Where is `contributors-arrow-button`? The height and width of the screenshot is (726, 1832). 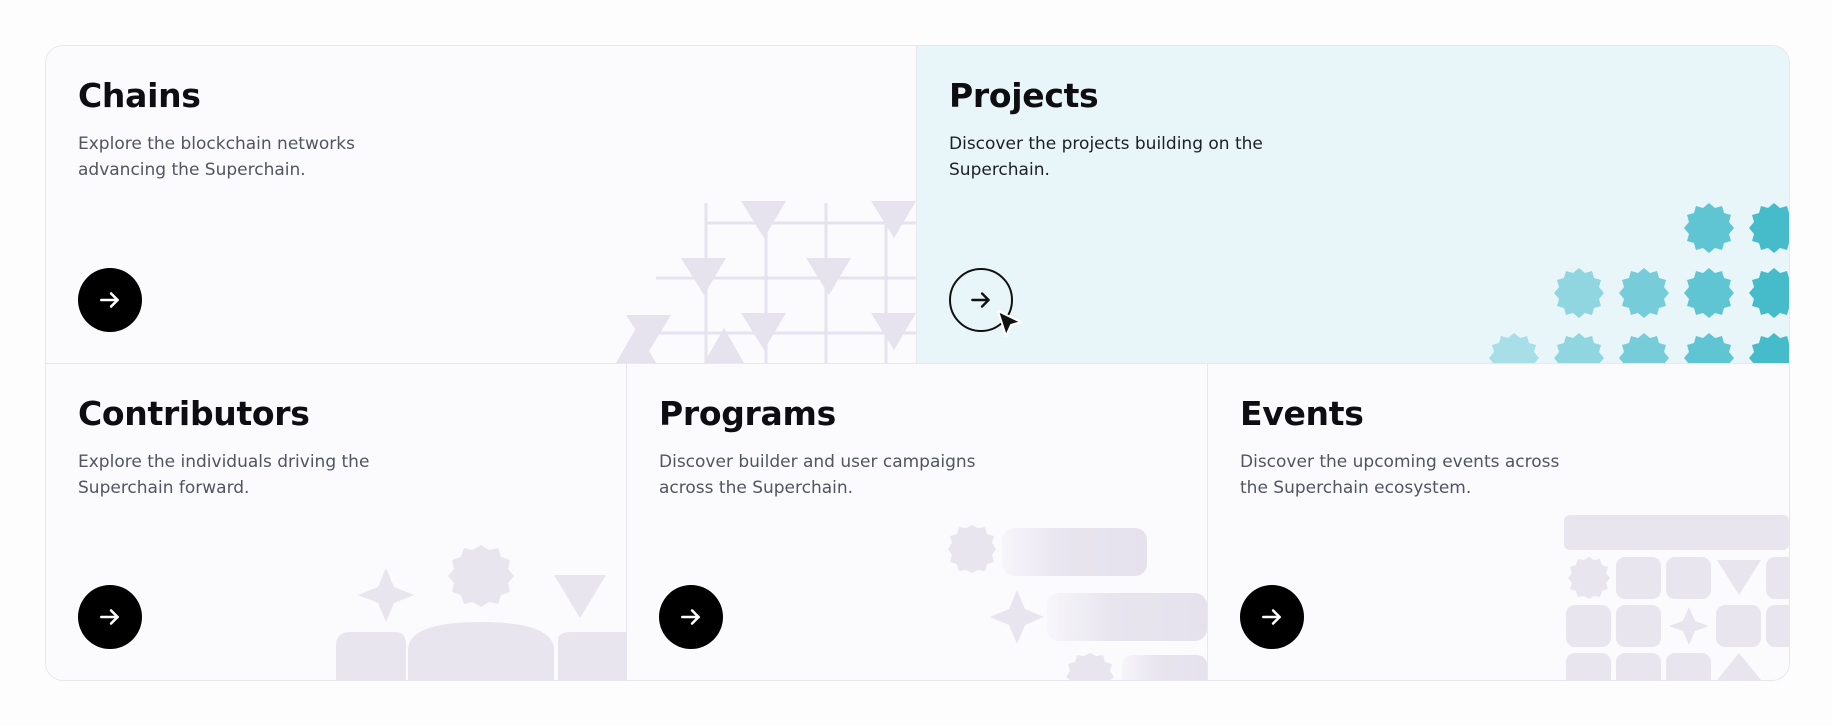 contributors-arrow-button is located at coordinates (110, 617).